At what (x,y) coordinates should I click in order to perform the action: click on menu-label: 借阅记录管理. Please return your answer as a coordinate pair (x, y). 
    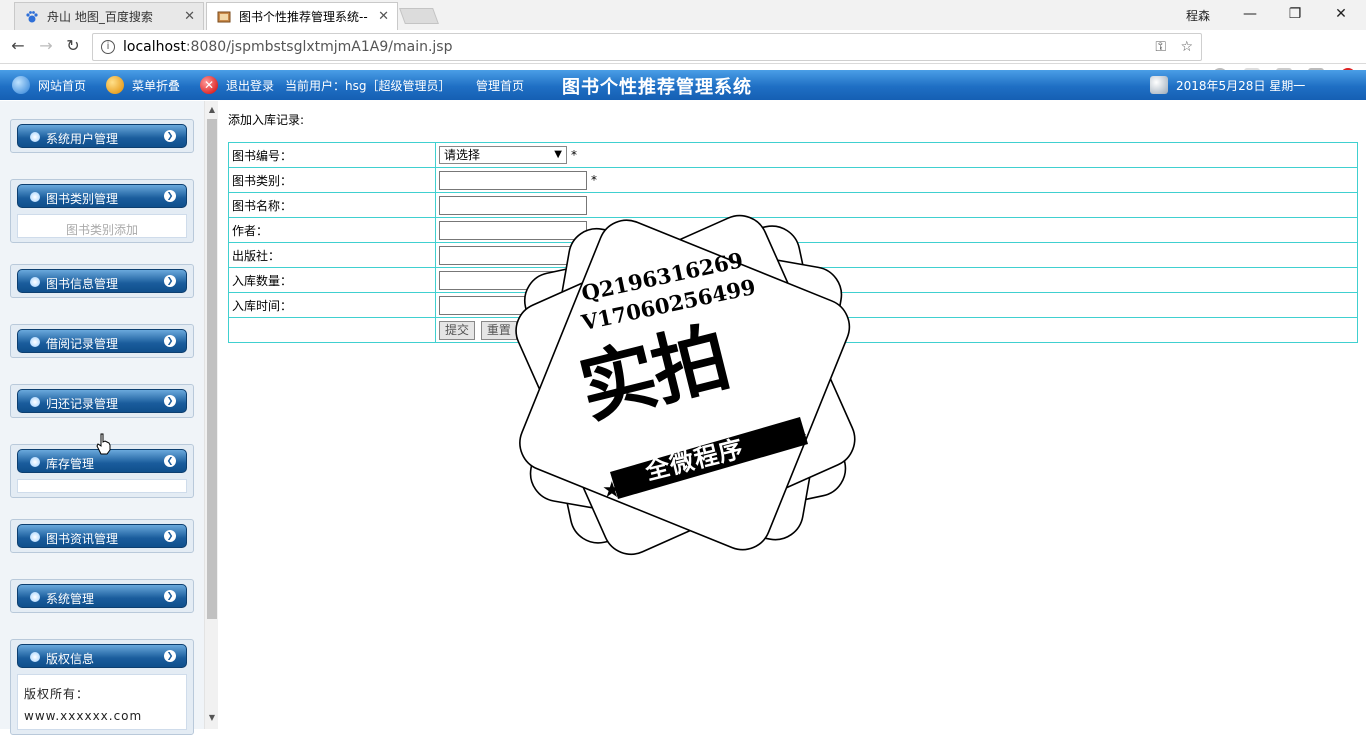
    Looking at the image, I should click on (82, 344).